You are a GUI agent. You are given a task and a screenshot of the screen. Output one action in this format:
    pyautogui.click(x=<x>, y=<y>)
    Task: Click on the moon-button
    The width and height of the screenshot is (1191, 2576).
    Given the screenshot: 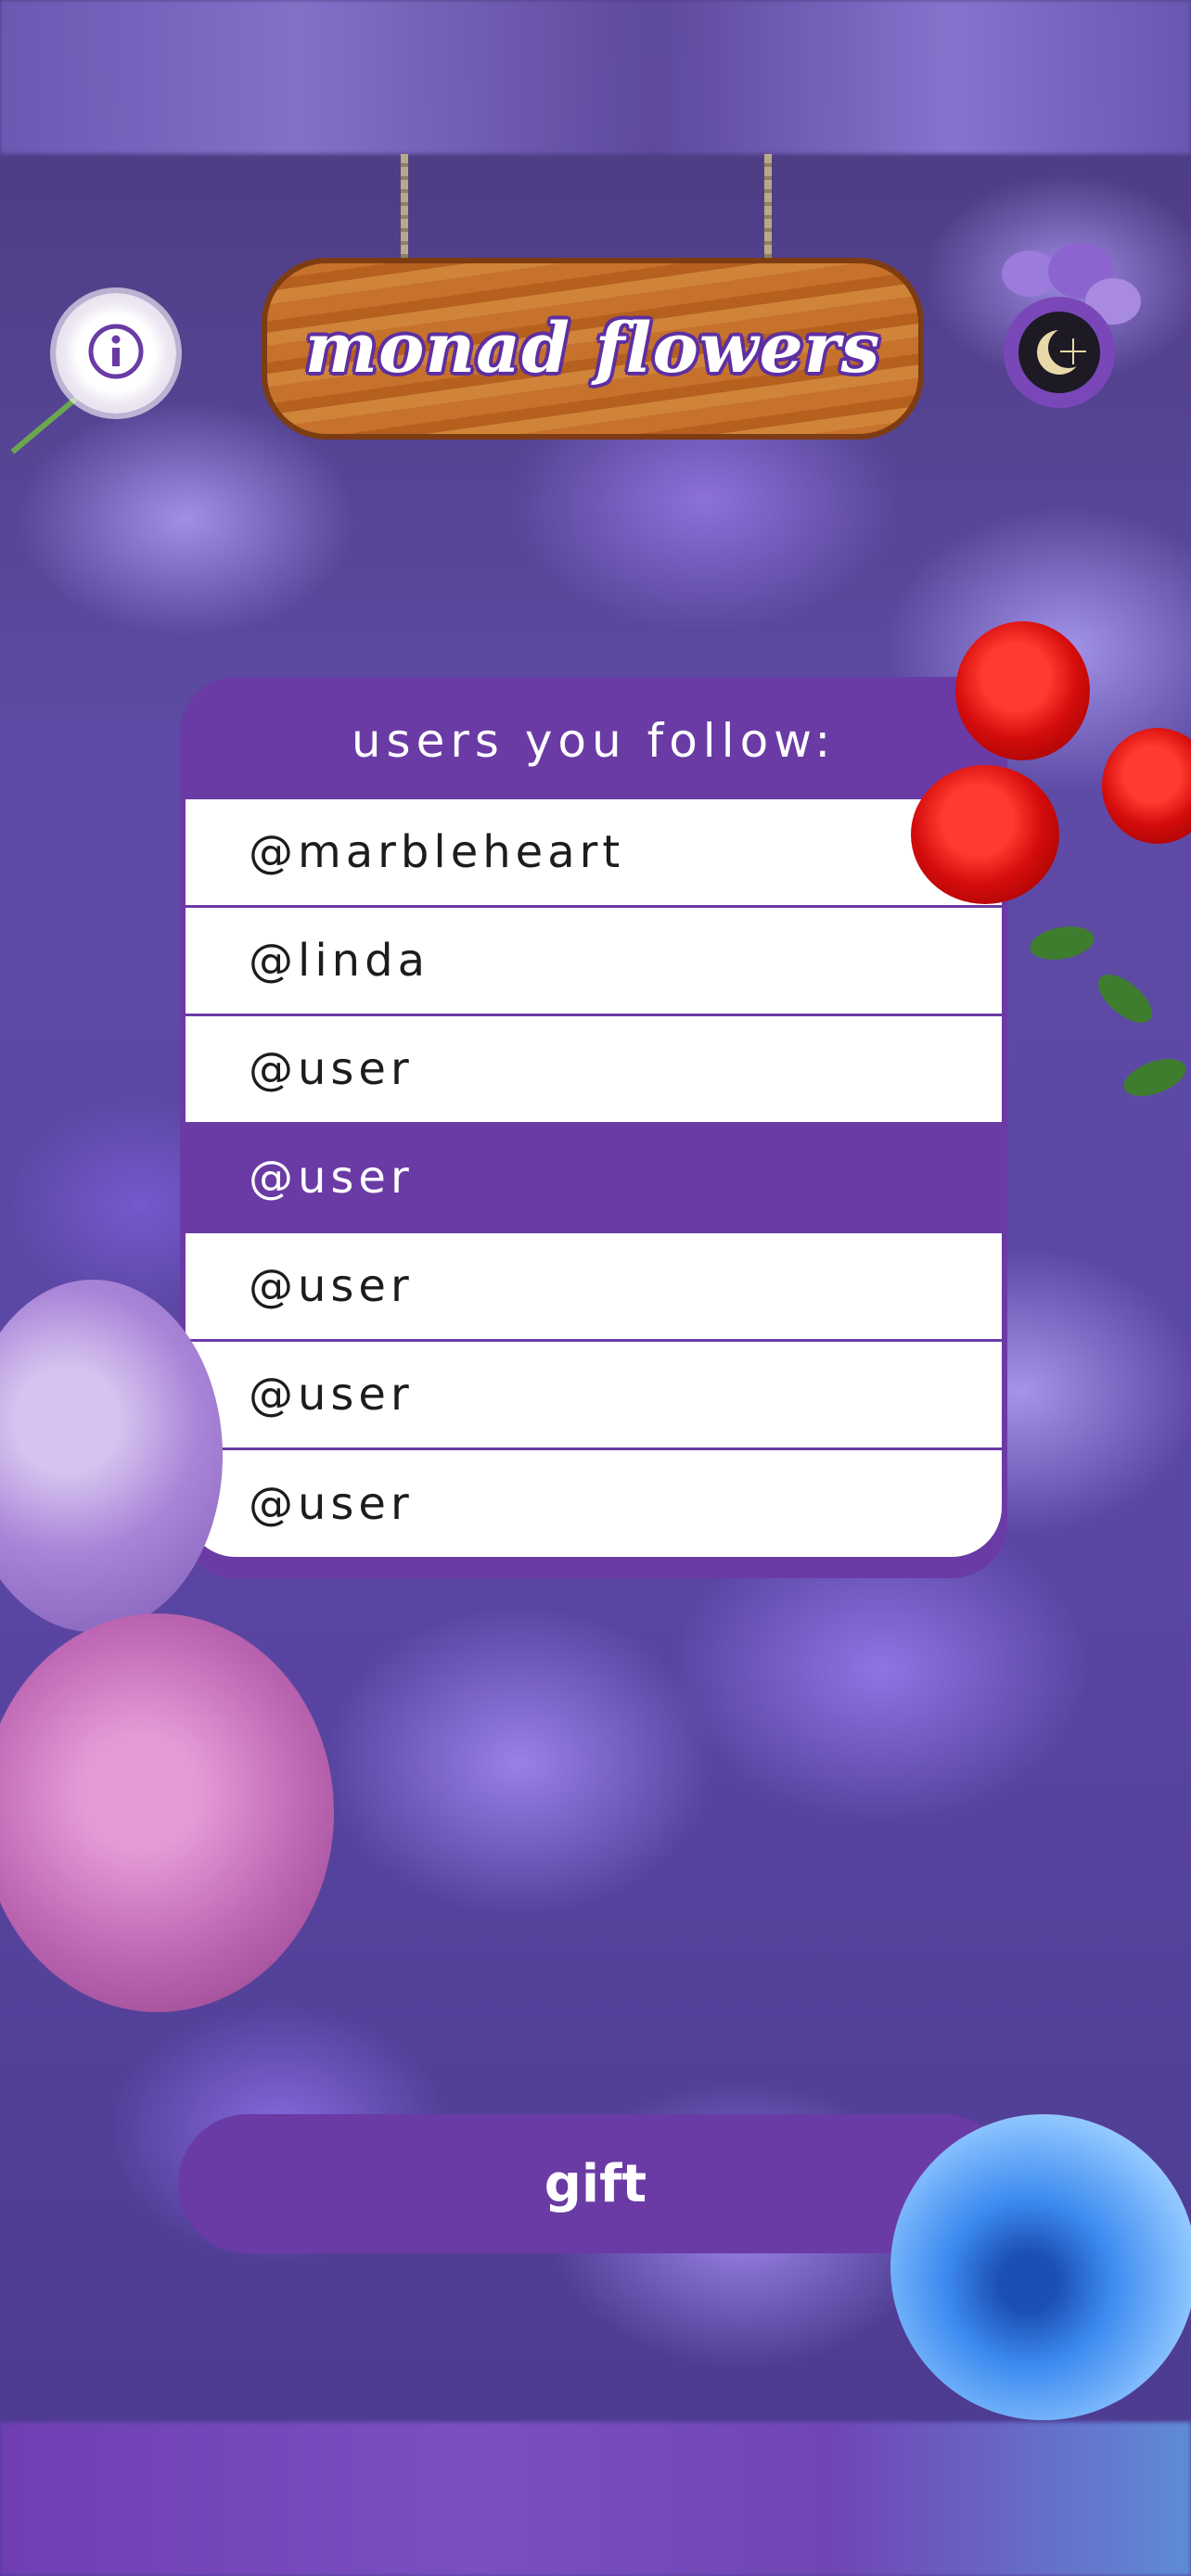 What is the action you would take?
    pyautogui.click(x=1059, y=353)
    